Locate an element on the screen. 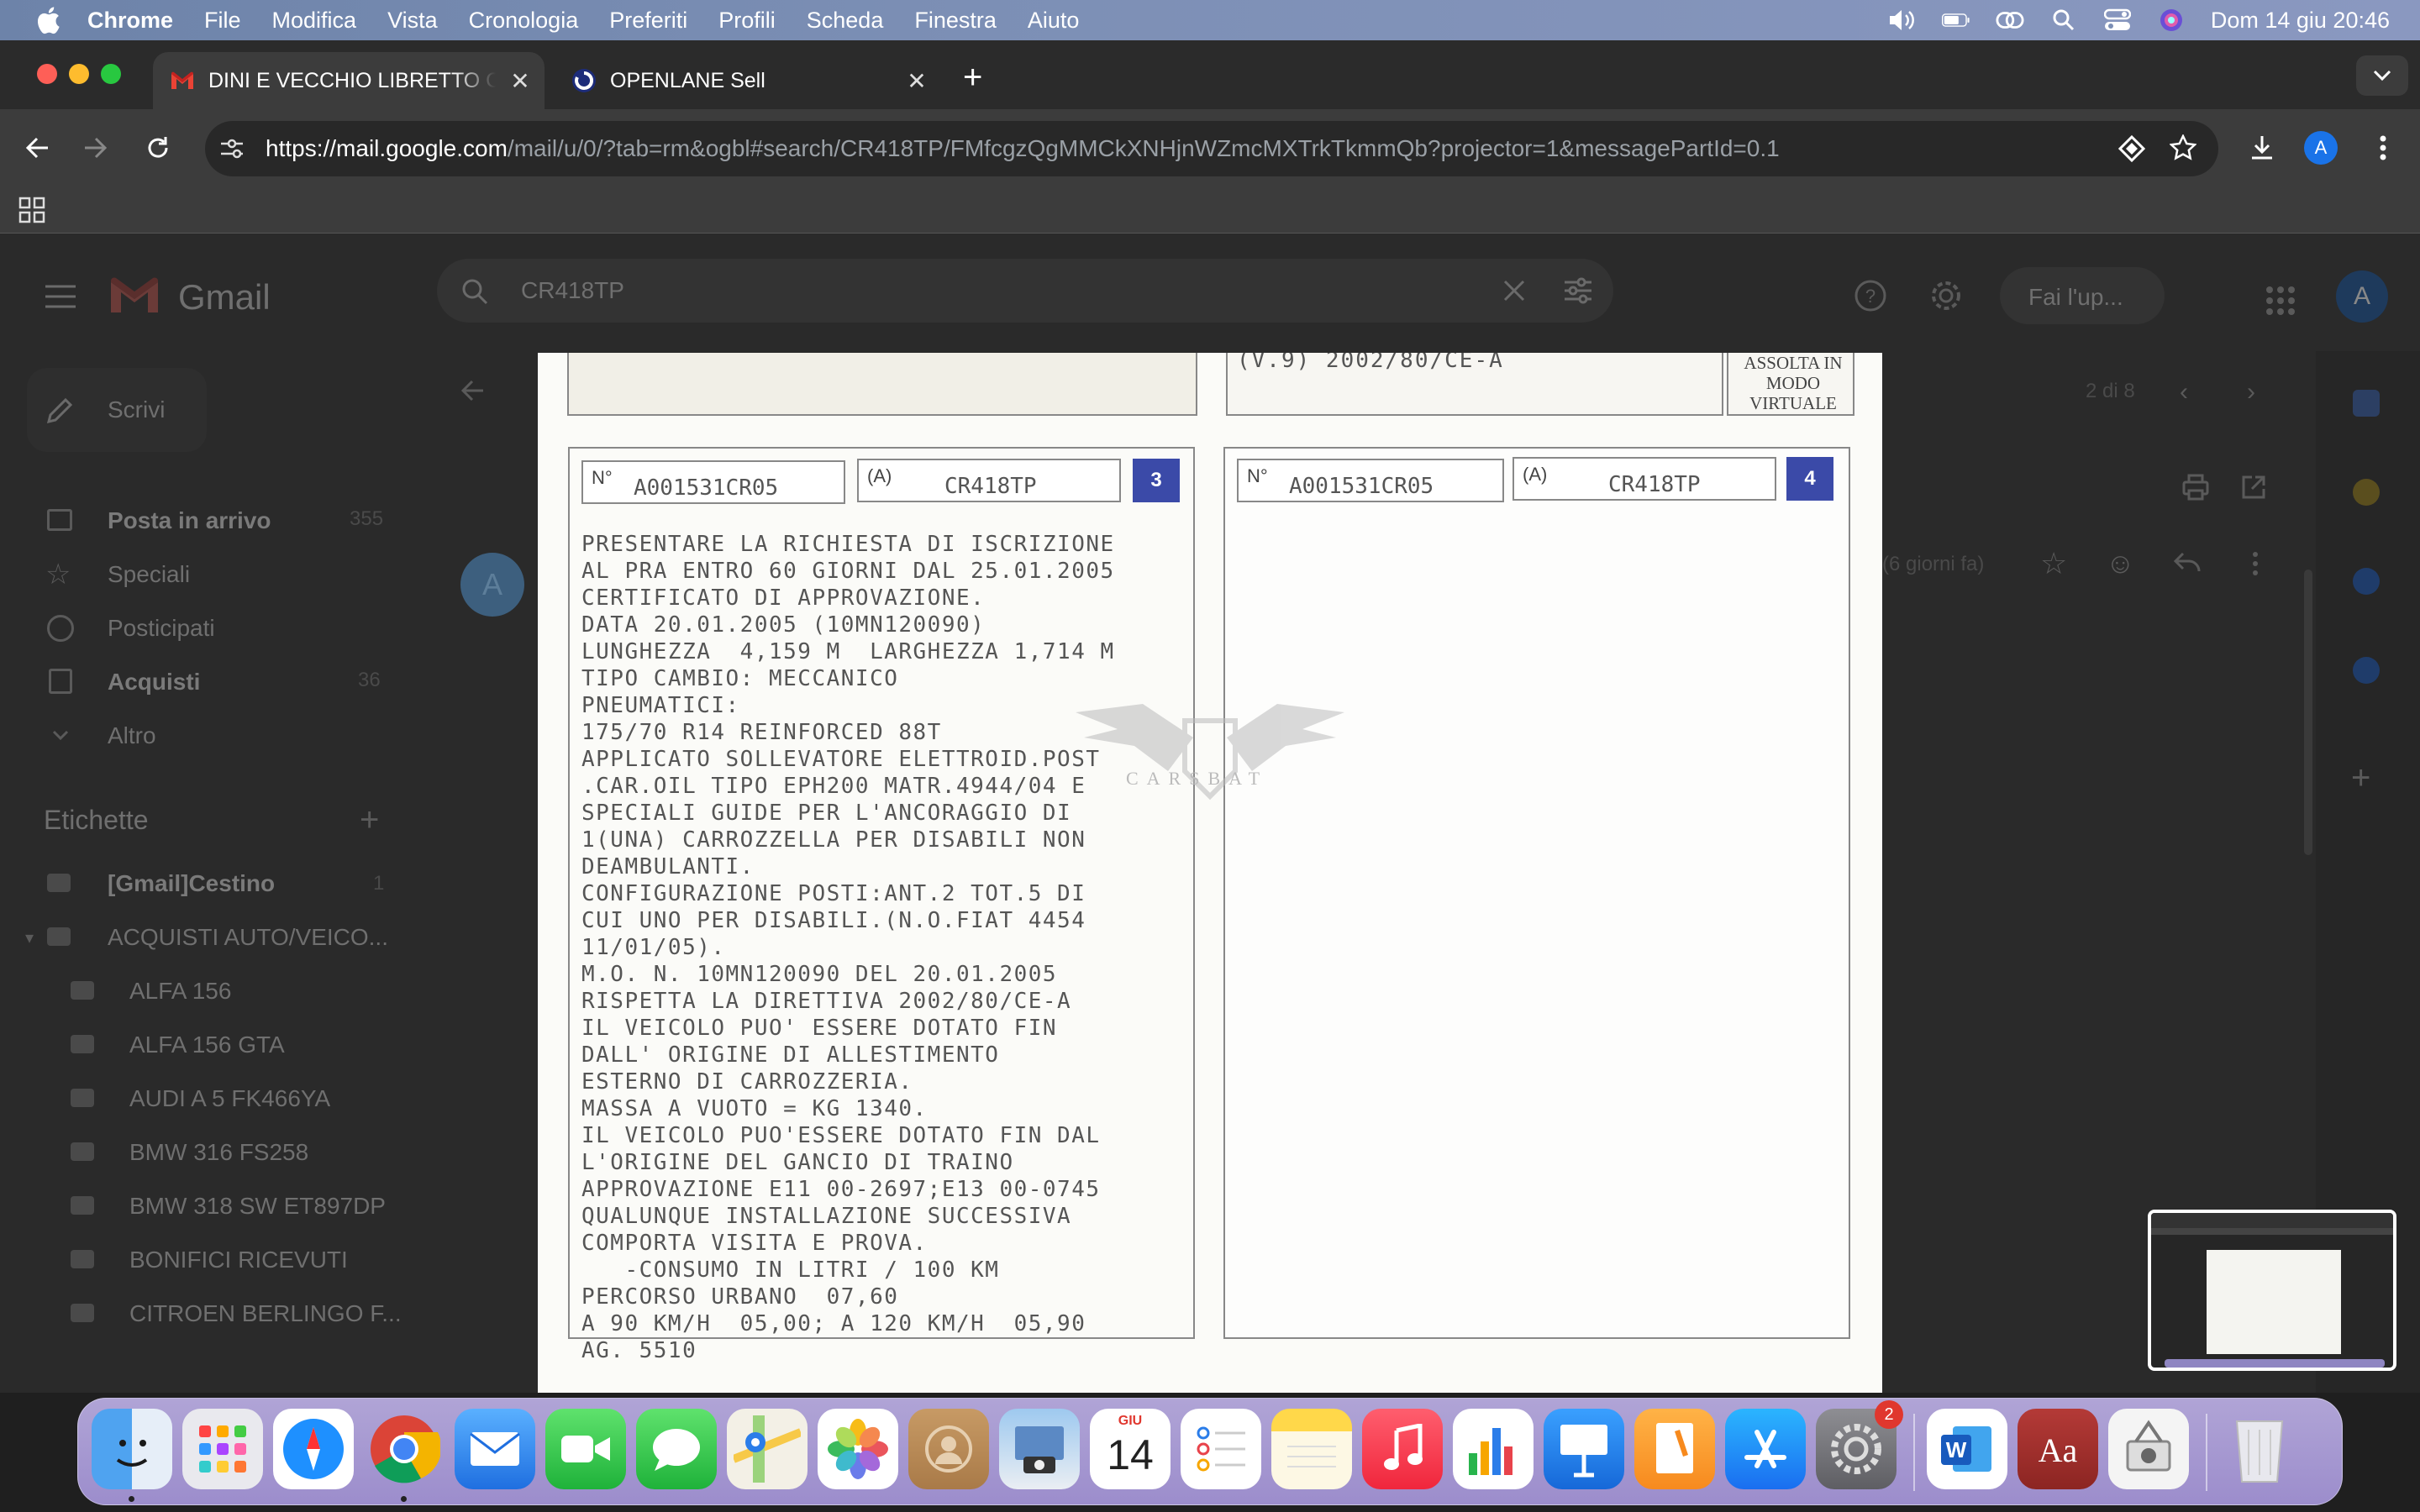 Image resolution: width=2420 pixels, height=1512 pixels. site-settings-icon is located at coordinates (232, 148).